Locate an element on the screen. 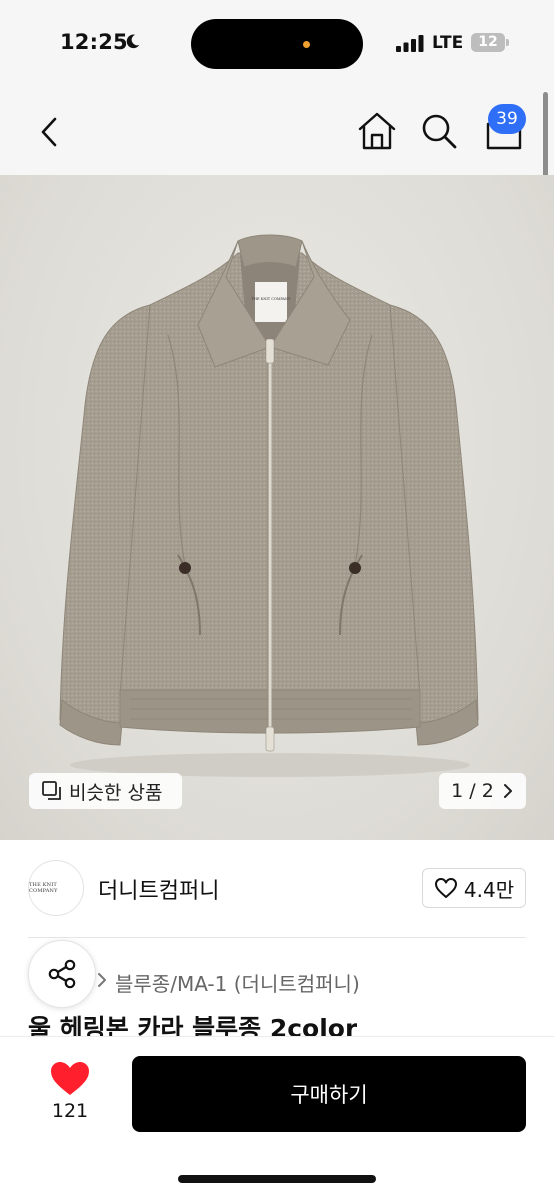 The width and height of the screenshot is (554, 1200). carrier-label: LTE is located at coordinates (448, 43).